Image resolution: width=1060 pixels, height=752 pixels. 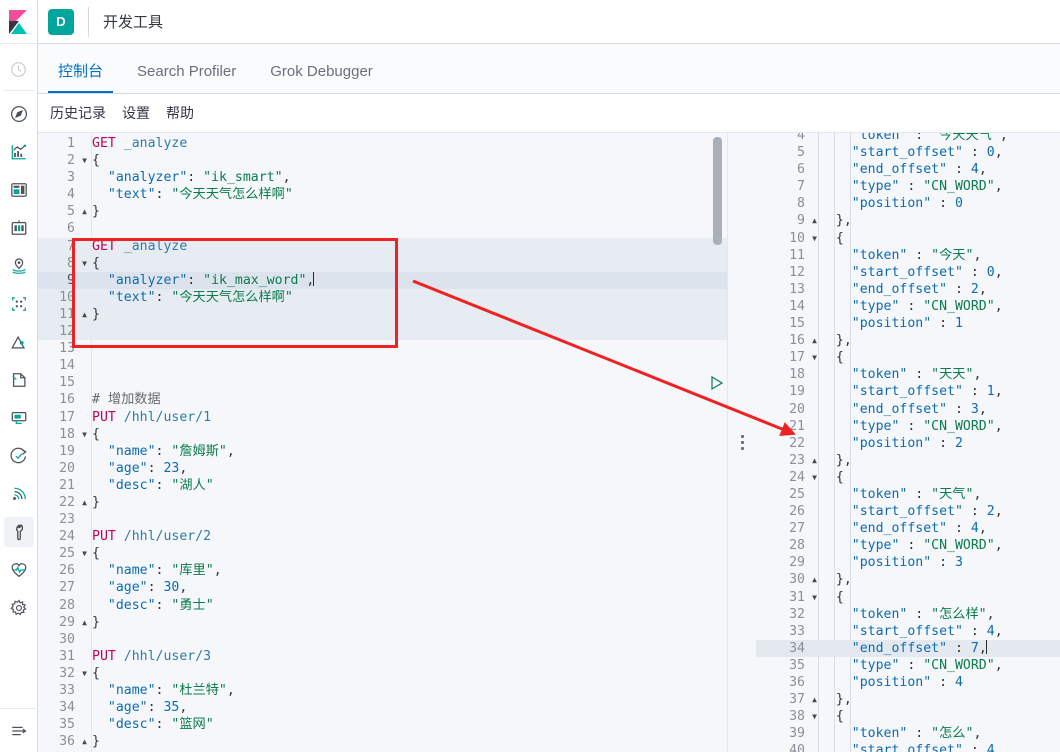 What do you see at coordinates (382, 741) in the screenshot?
I see `code-line: 36 ▲}` at bounding box center [382, 741].